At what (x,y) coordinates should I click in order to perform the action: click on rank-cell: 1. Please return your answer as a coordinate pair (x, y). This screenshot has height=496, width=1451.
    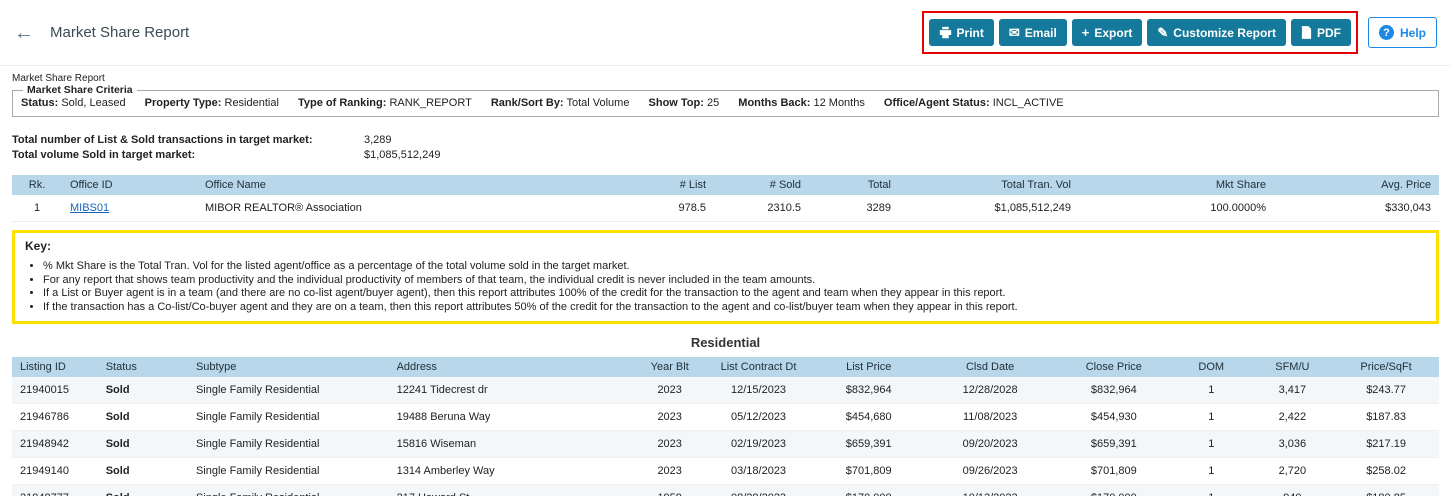
    Looking at the image, I should click on (37, 208).